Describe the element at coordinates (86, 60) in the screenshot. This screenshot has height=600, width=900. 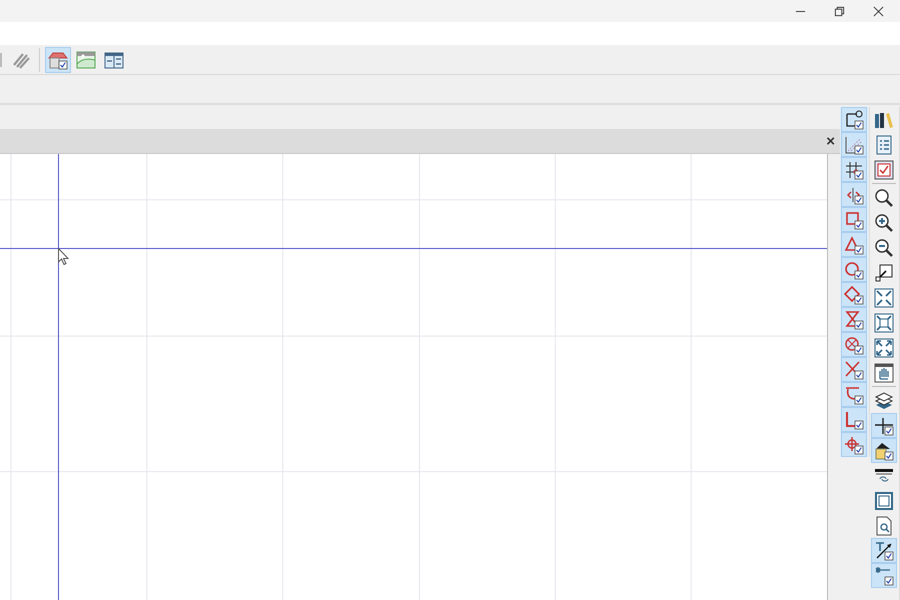
I see `landscape-icon` at that location.